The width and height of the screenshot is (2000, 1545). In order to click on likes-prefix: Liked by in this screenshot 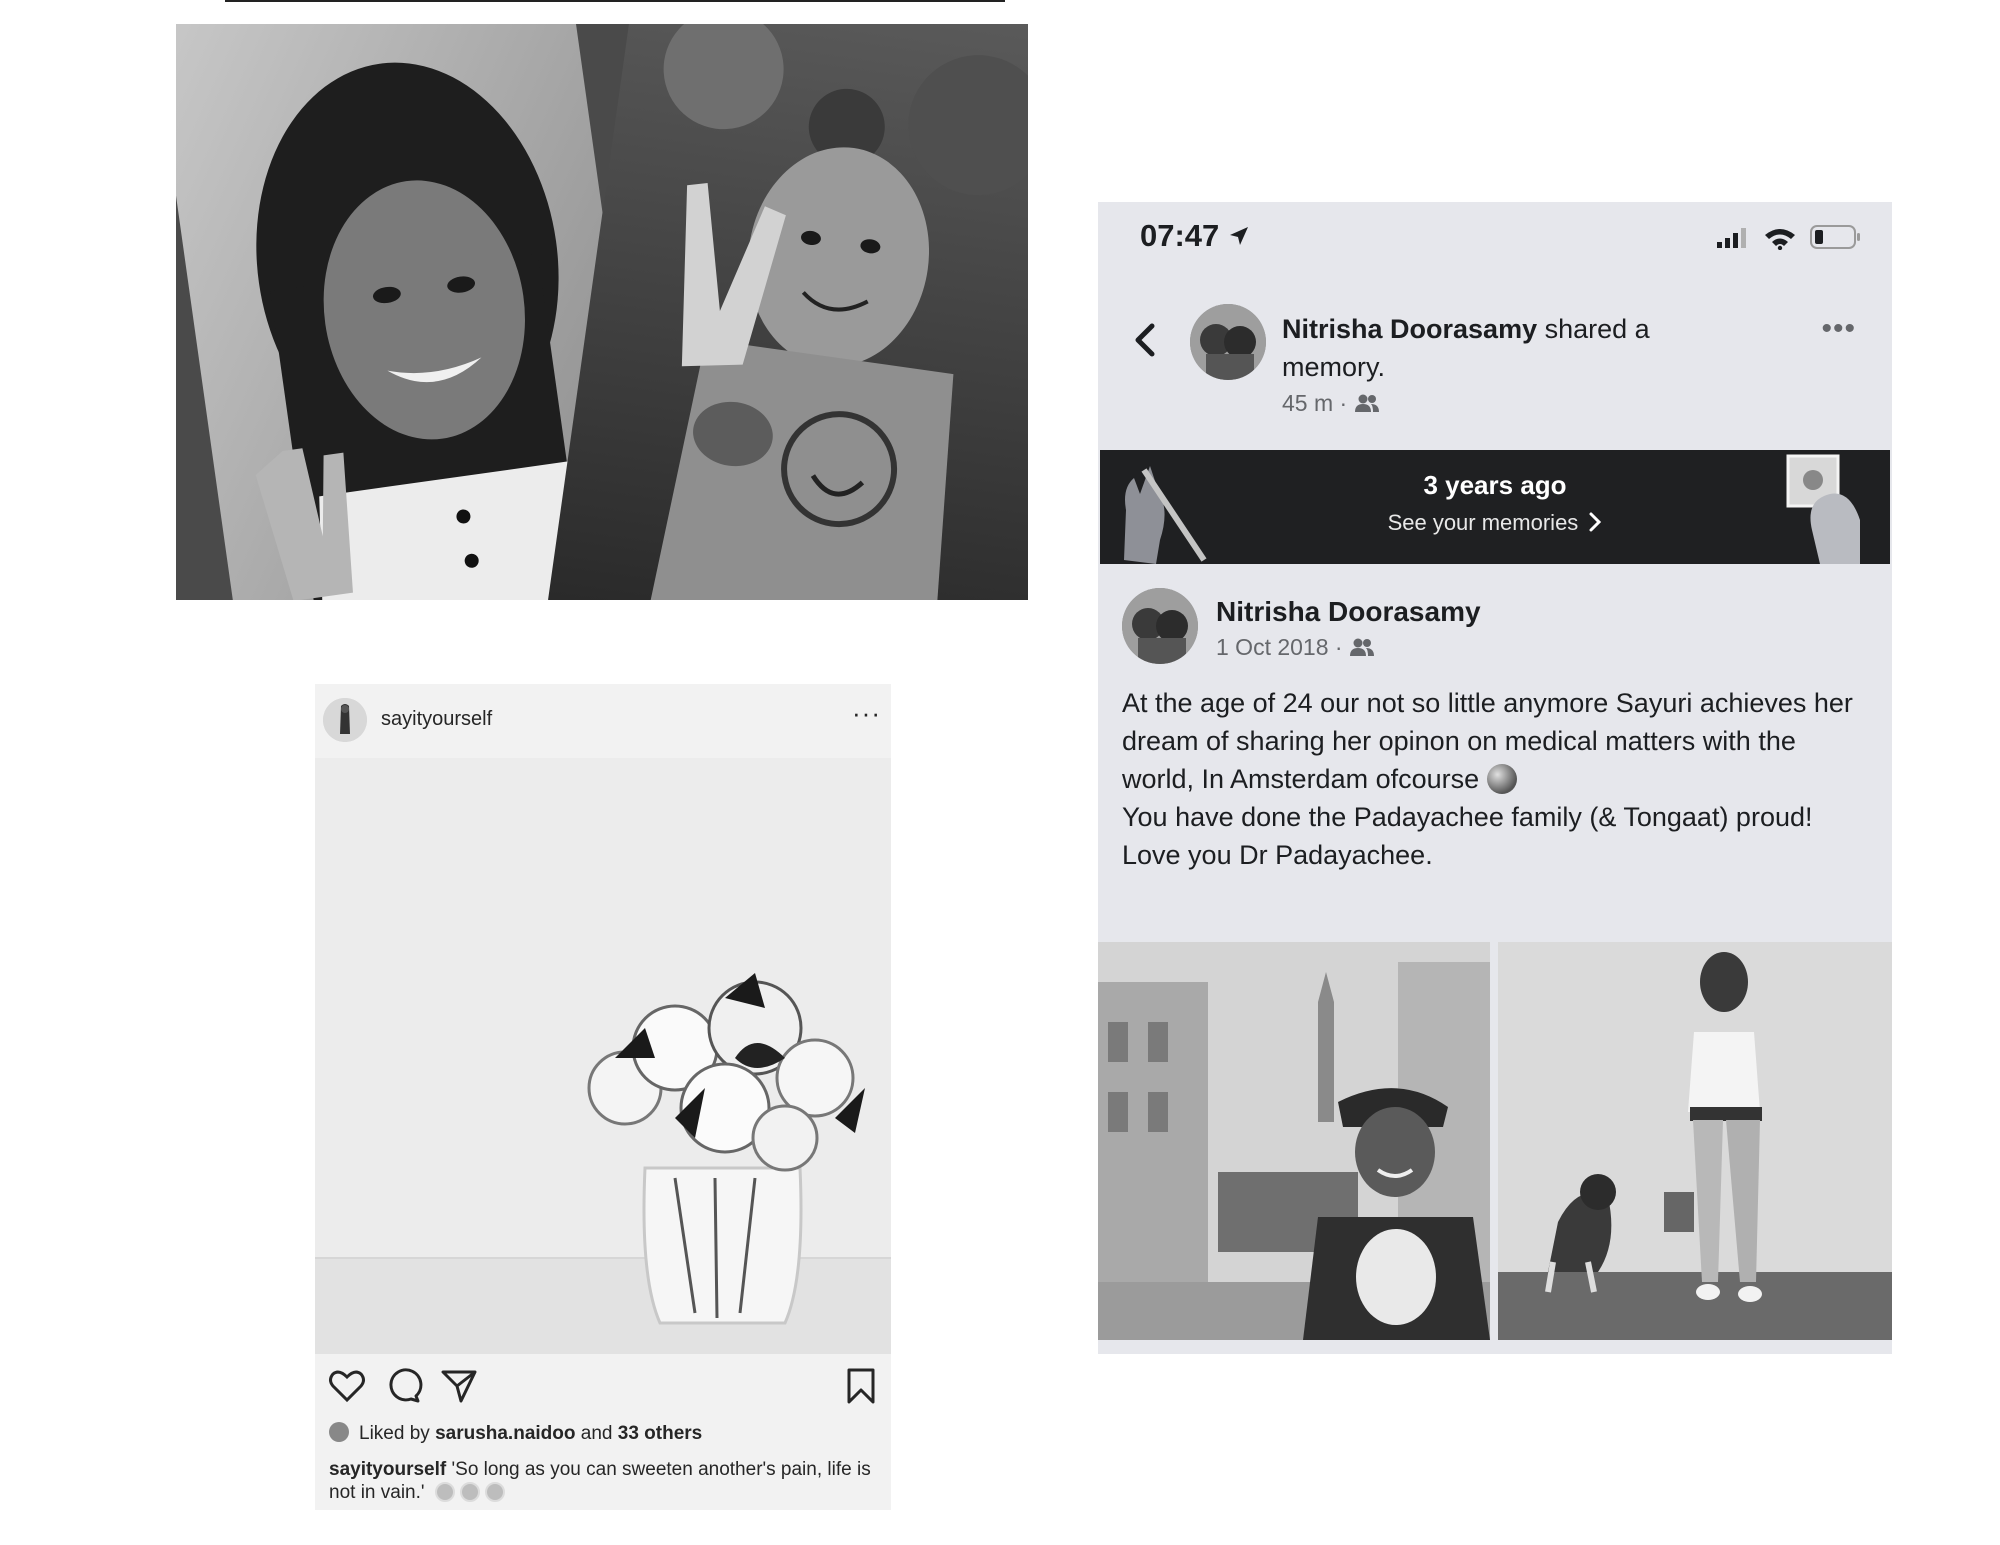, I will do `click(394, 1433)`.